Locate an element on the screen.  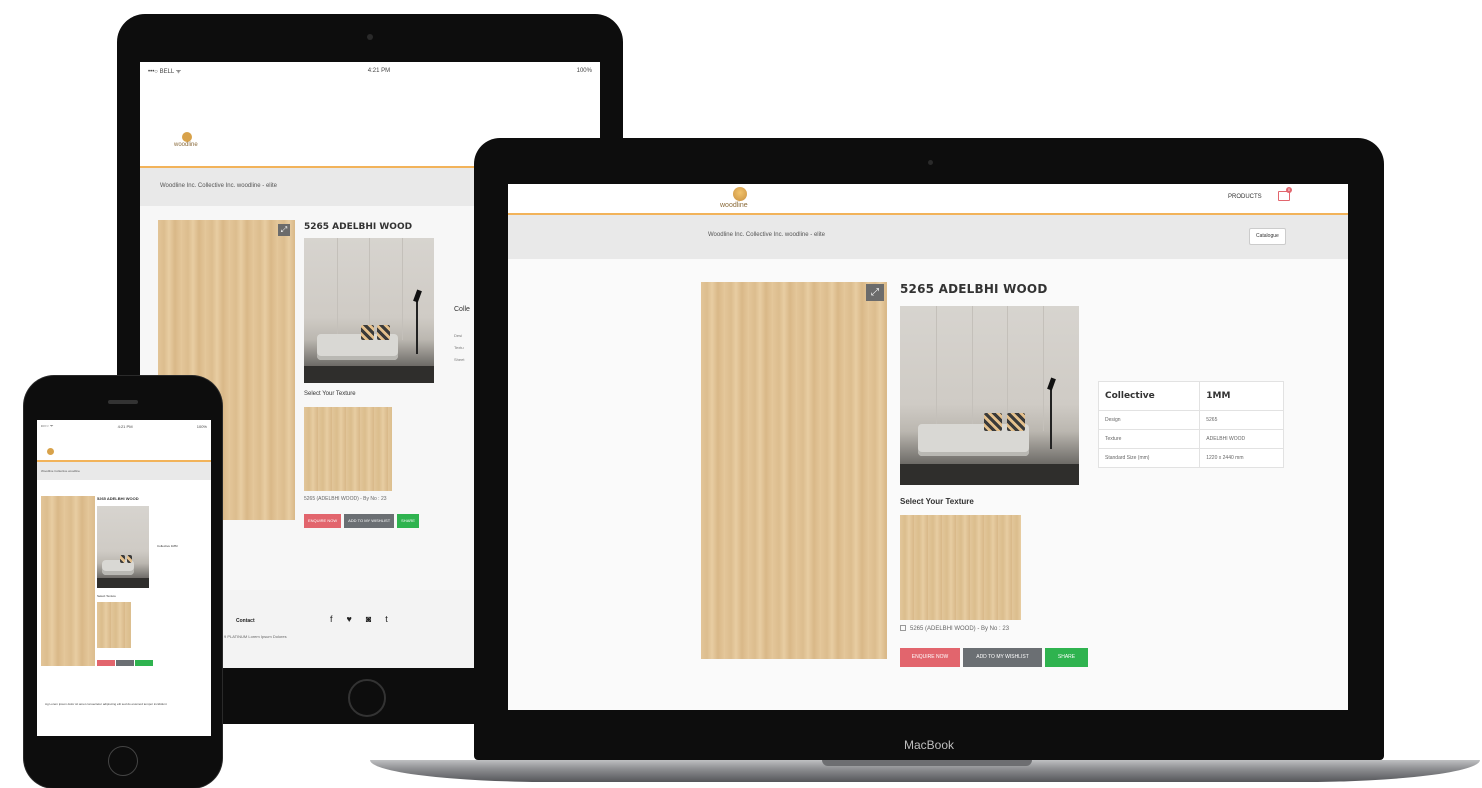
catalogue-button: Catalogue is located at coordinates (1267, 236).